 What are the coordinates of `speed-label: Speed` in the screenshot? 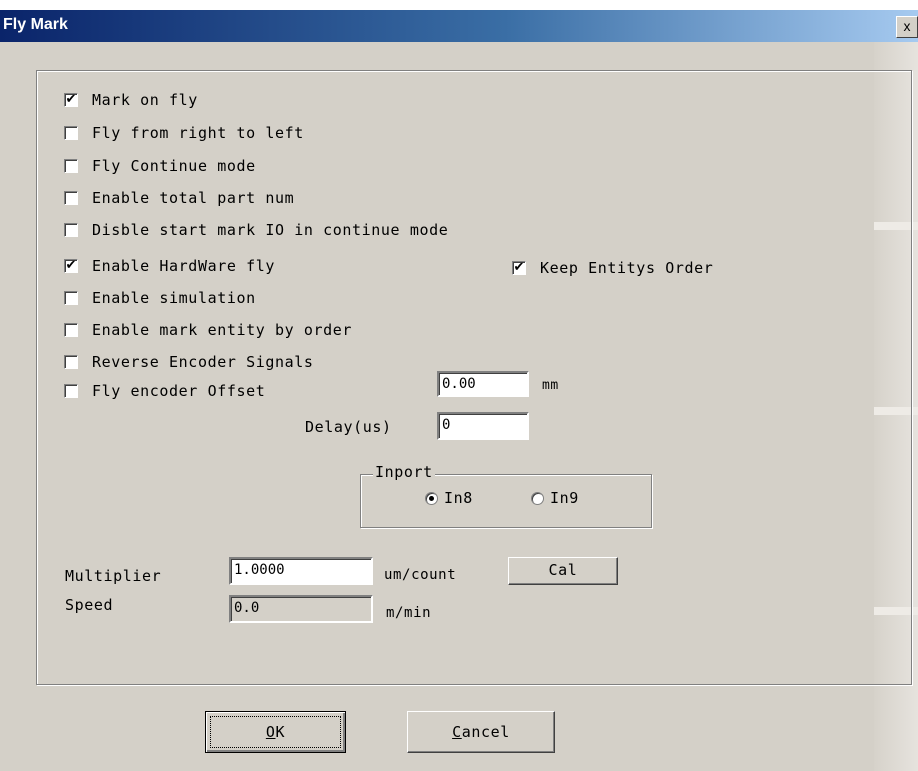 It's located at (89, 605).